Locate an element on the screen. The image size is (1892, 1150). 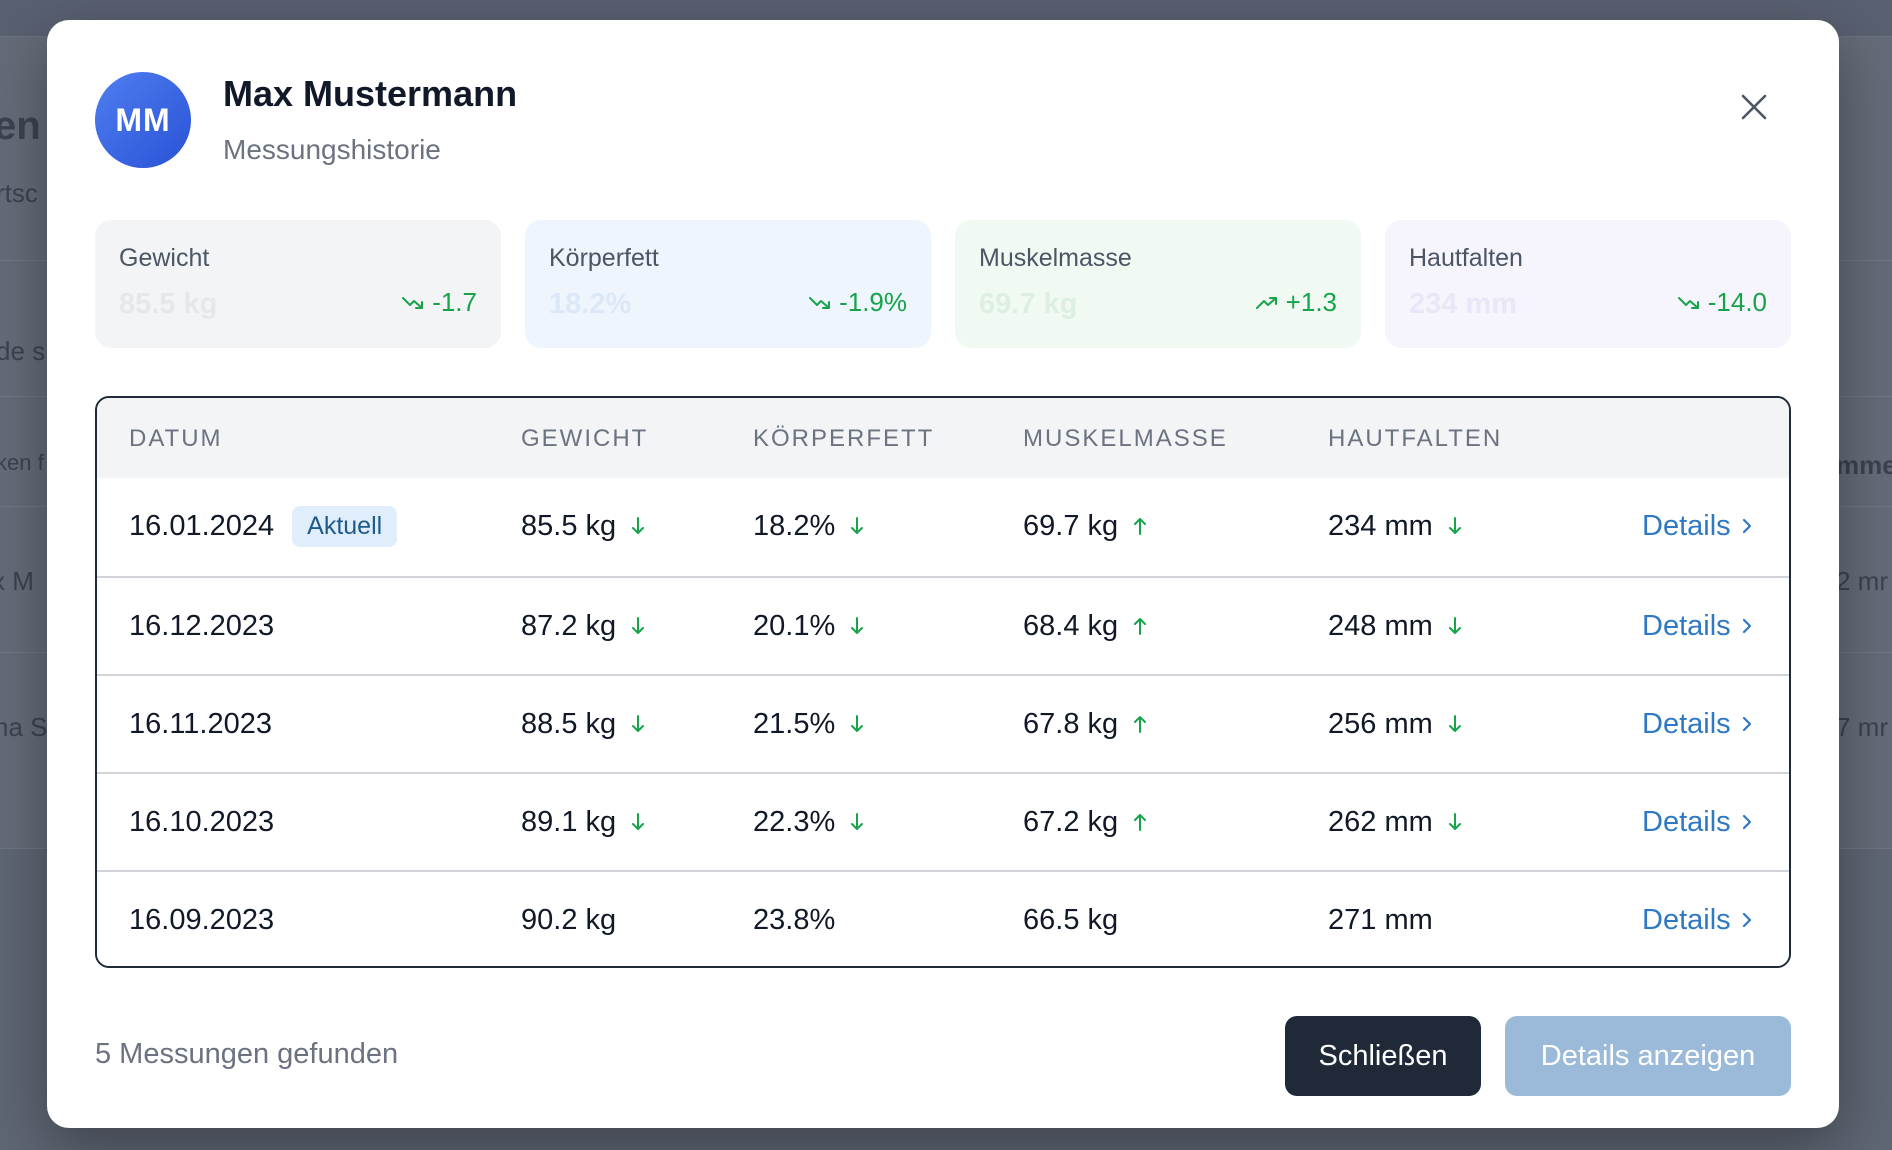
value-text: 85.5 kg is located at coordinates (569, 525).